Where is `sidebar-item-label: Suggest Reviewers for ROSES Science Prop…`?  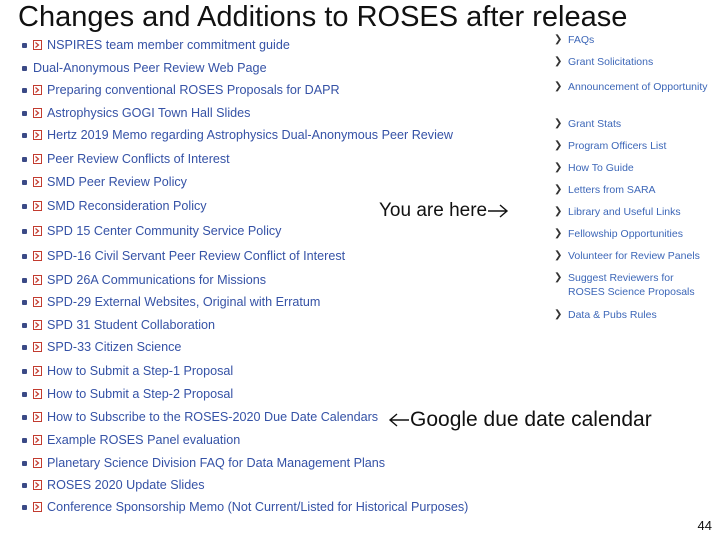 sidebar-item-label: Suggest Reviewers for ROSES Science Prop… is located at coordinates (640, 285).